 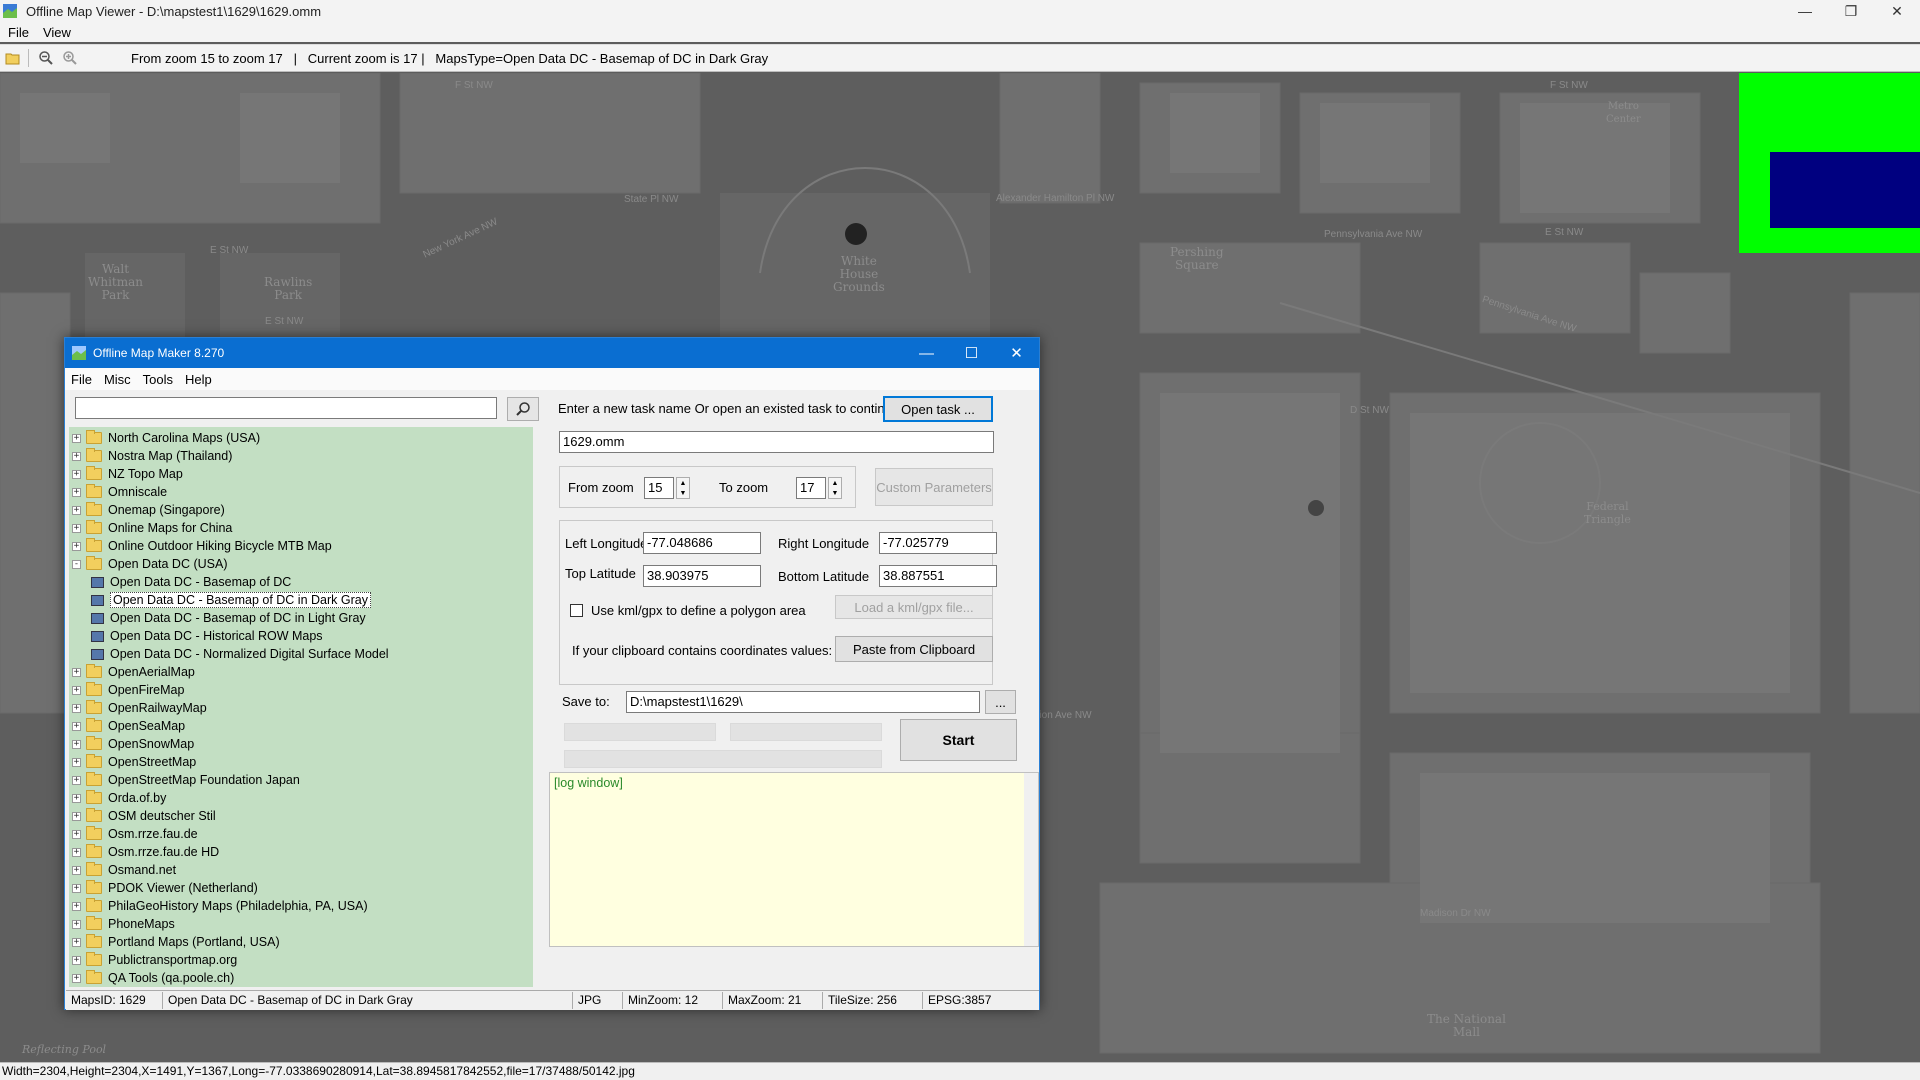 I want to click on top-latitude-field: 38.903975, so click(x=702, y=576).